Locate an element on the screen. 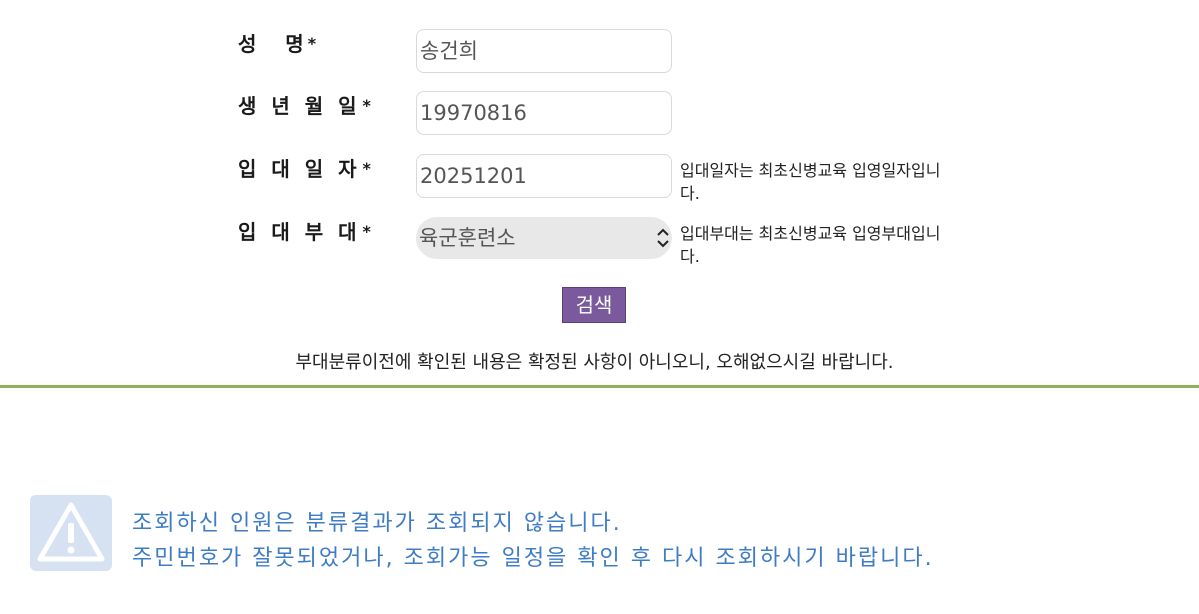 Image resolution: width=1199 pixels, height=614 pixels. name-label: 성 명 * is located at coordinates (278, 44).